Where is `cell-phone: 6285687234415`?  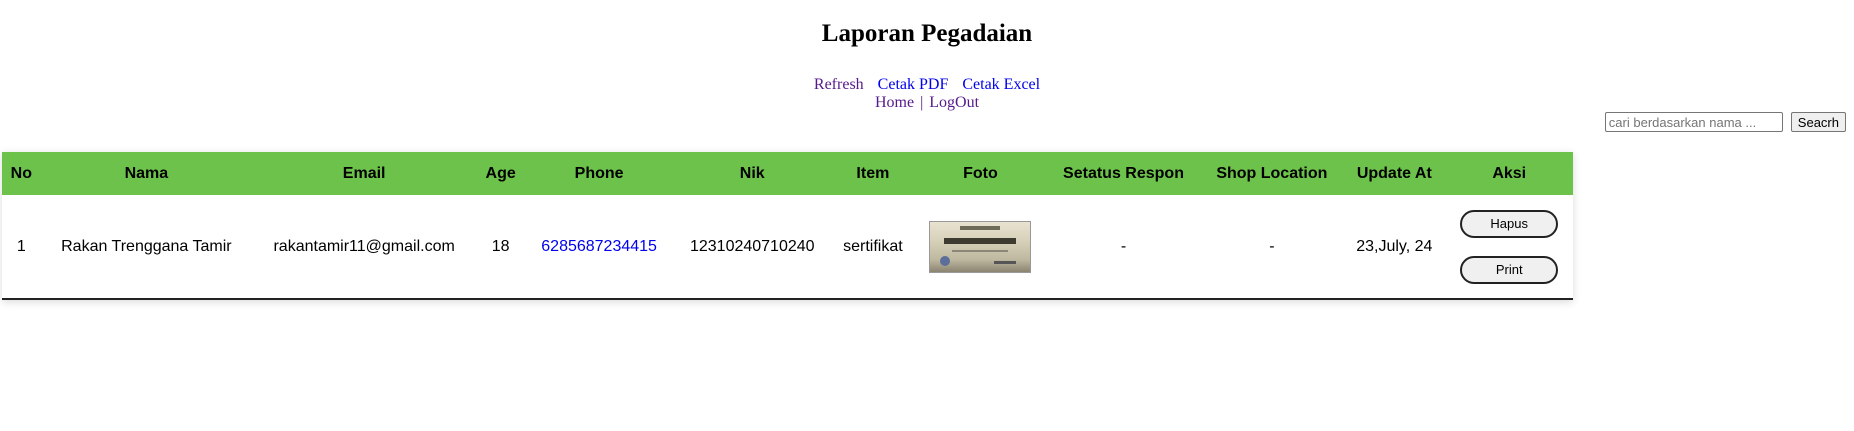
cell-phone: 6285687234415 is located at coordinates (599, 246).